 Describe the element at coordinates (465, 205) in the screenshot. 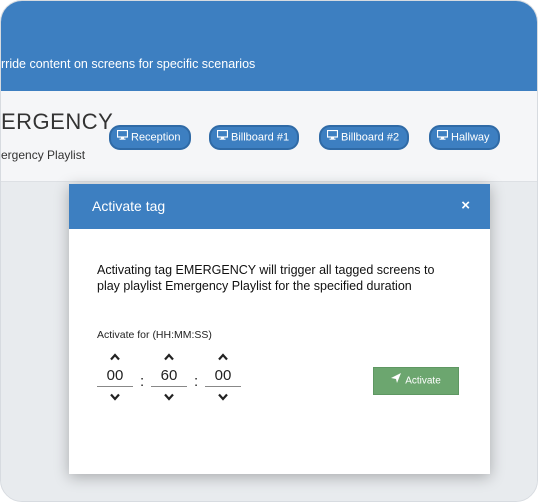

I see `close-icon: ×` at that location.